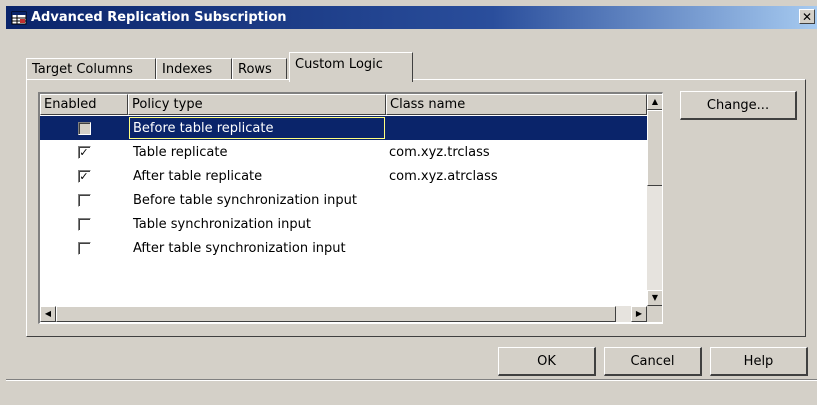 This screenshot has height=405, width=817. What do you see at coordinates (257, 200) in the screenshot?
I see `policy-cell: Before table synchronization input` at bounding box center [257, 200].